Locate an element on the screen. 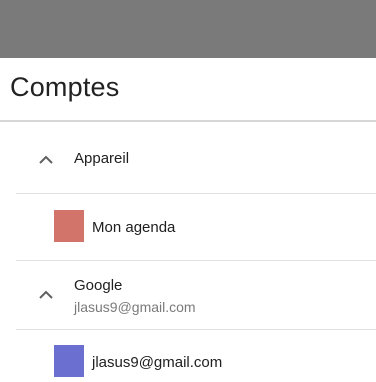 The height and width of the screenshot is (382, 376). account-name: Appareil is located at coordinates (102, 158).